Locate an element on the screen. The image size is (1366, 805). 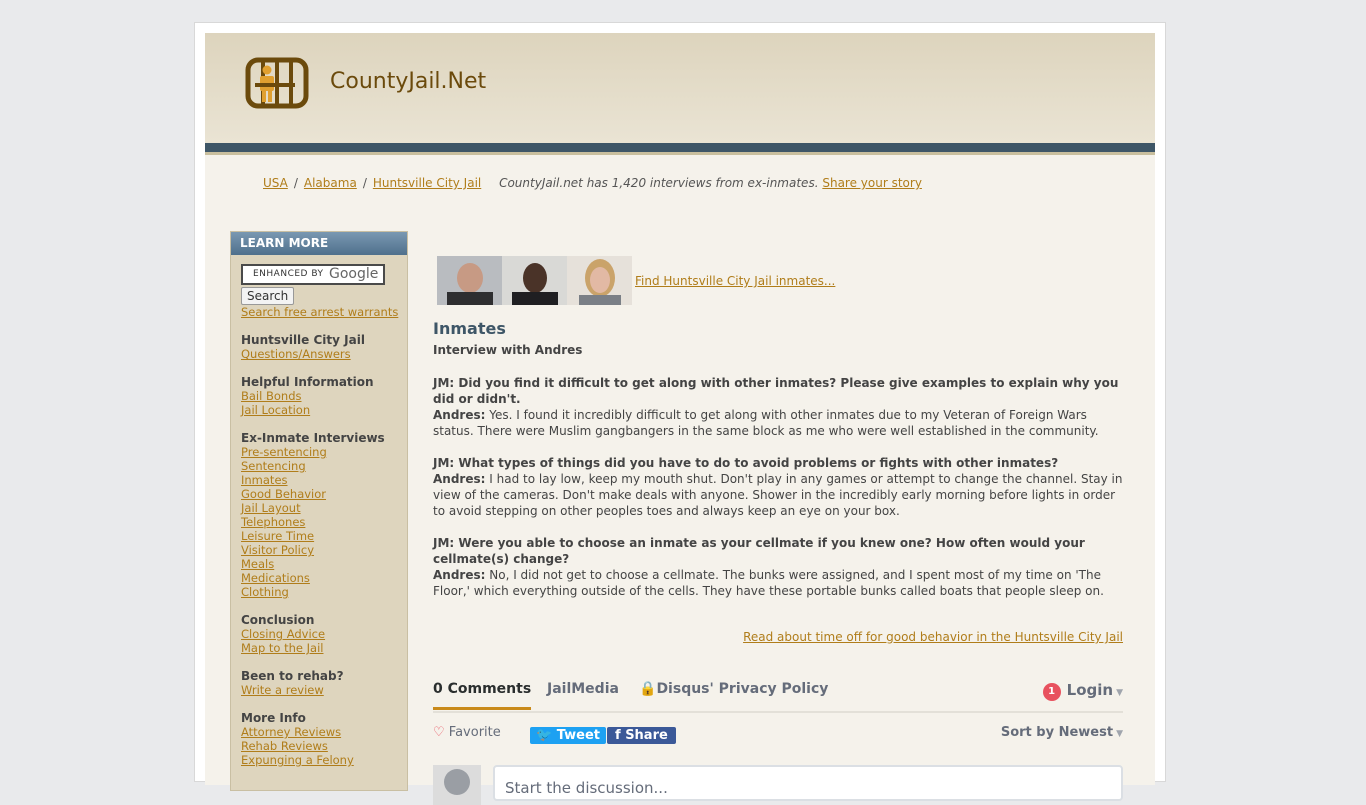
search-button: Search is located at coordinates (268, 296).